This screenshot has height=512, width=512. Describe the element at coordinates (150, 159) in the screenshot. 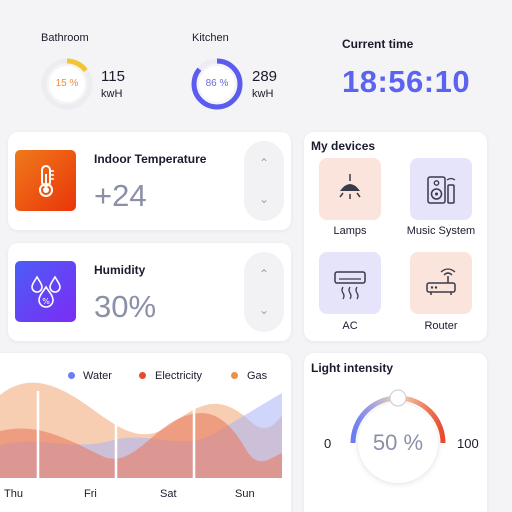

I see `temperature-label: Indoor Temperature` at that location.